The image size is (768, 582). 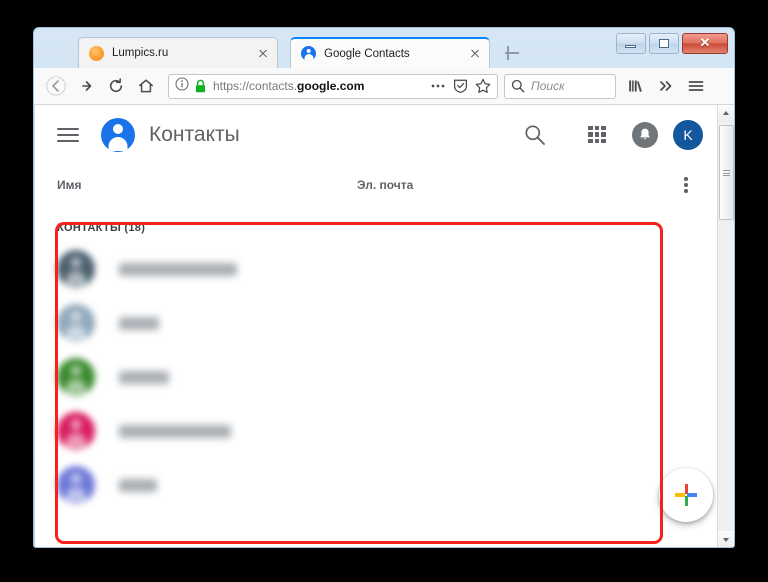 I want to click on scrollbar-thumb, so click(x=726, y=172).